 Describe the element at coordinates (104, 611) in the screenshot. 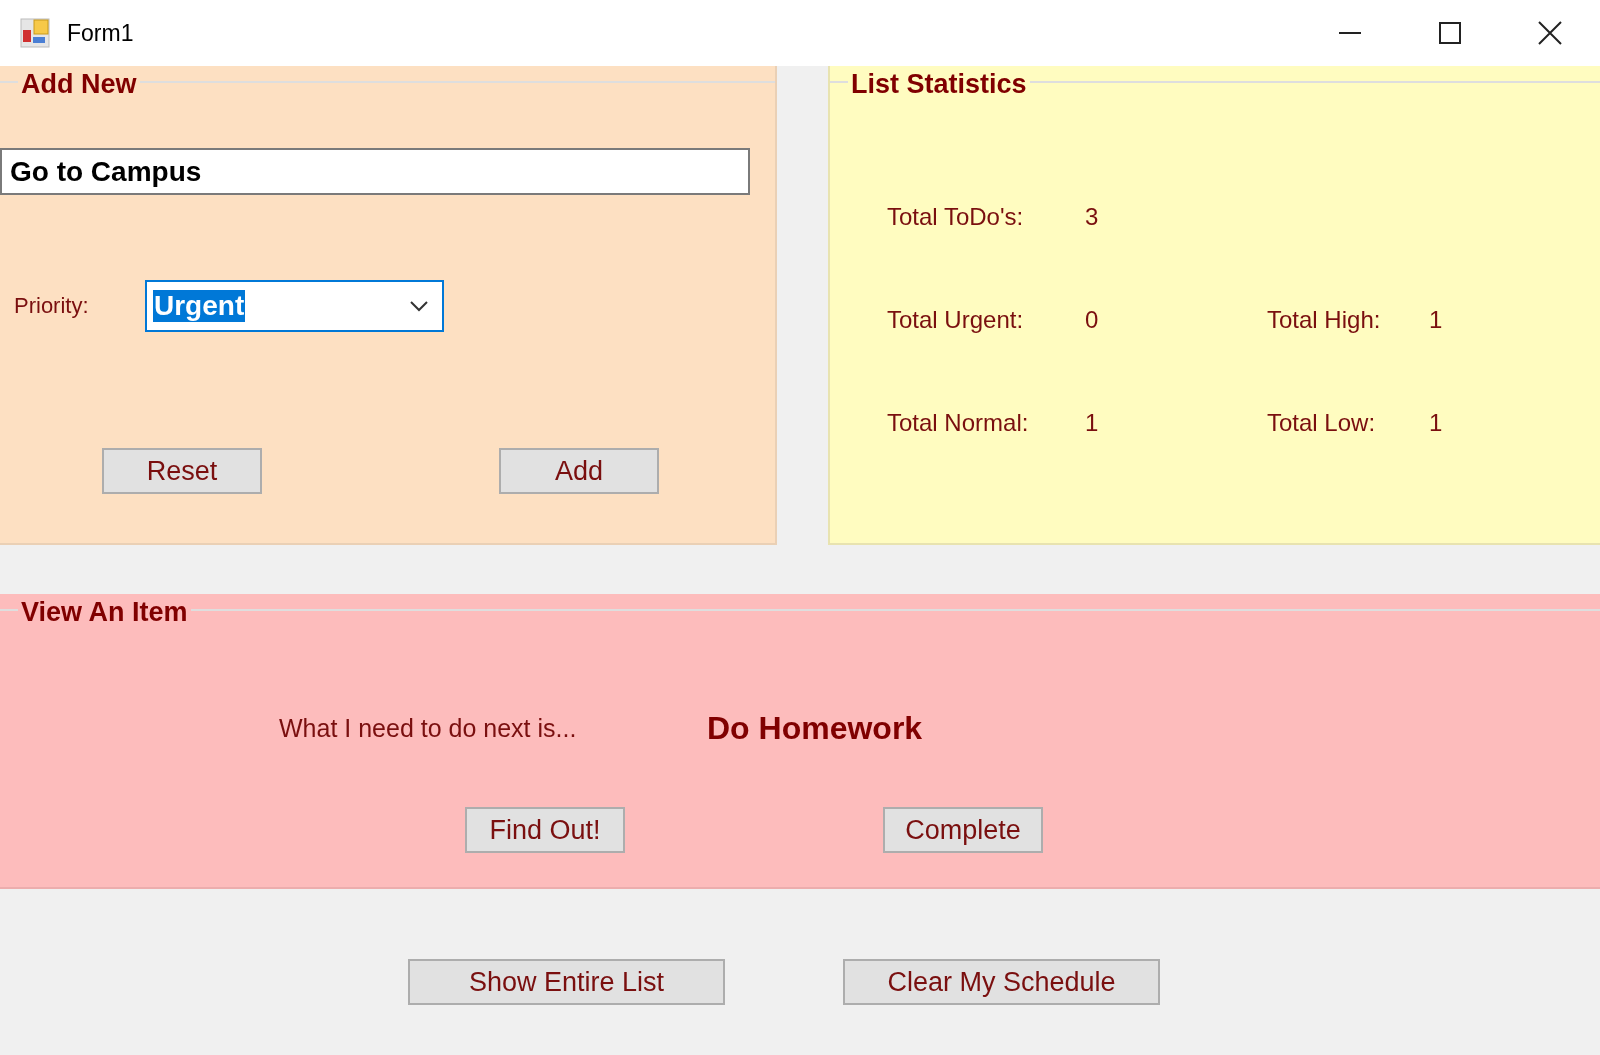

I see `group-title: View An Item` at that location.